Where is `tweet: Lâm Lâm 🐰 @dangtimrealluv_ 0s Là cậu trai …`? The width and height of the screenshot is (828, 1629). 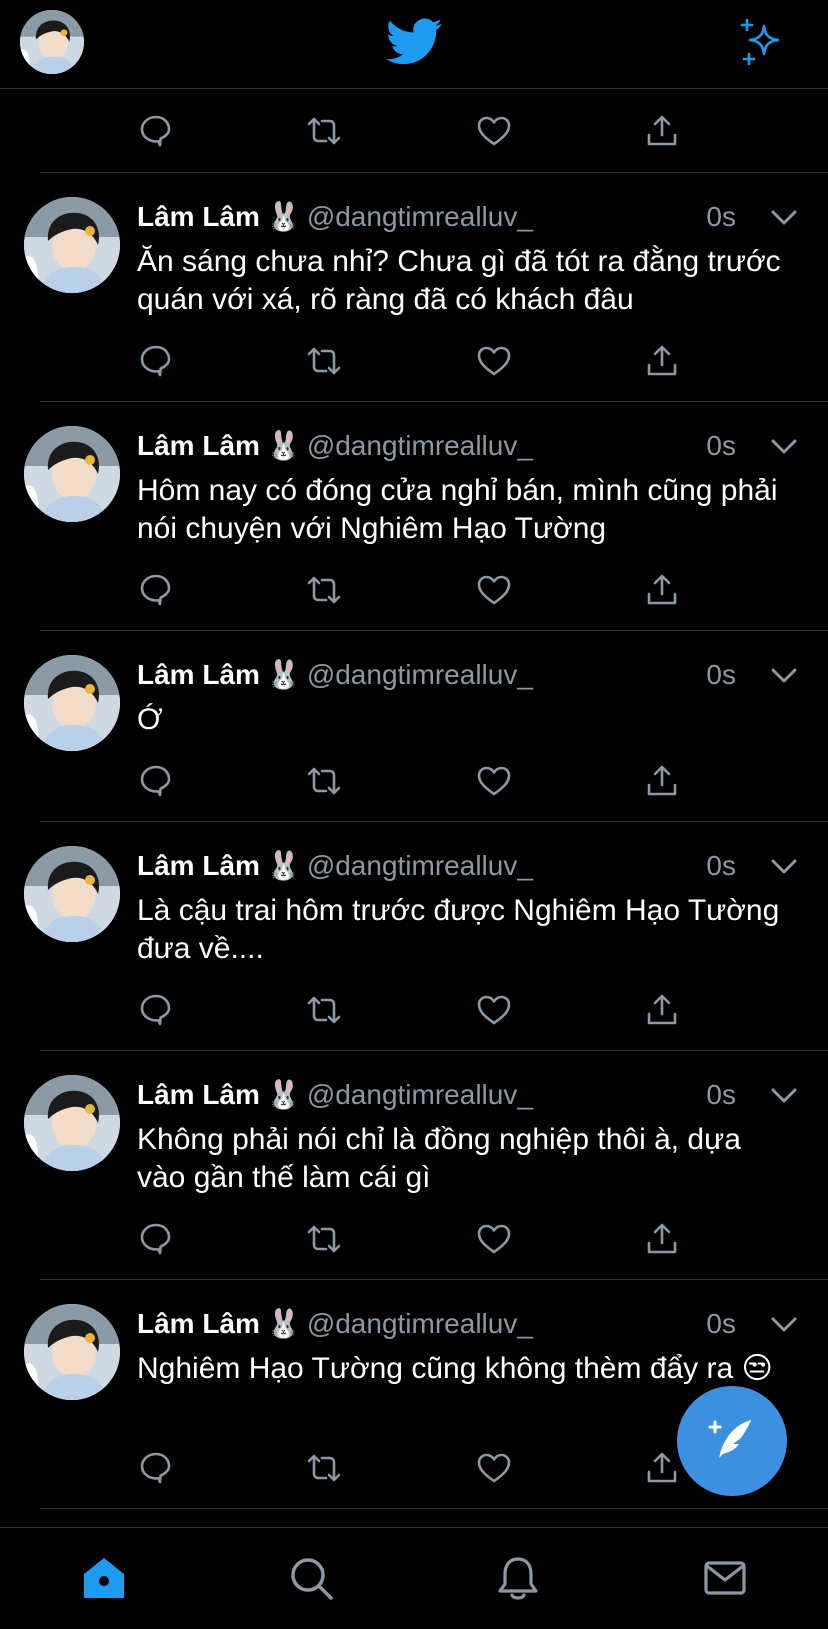 tweet: Lâm Lâm 🐰 @dangtimrealluv_ 0s Là cậu trai … is located at coordinates (414, 936).